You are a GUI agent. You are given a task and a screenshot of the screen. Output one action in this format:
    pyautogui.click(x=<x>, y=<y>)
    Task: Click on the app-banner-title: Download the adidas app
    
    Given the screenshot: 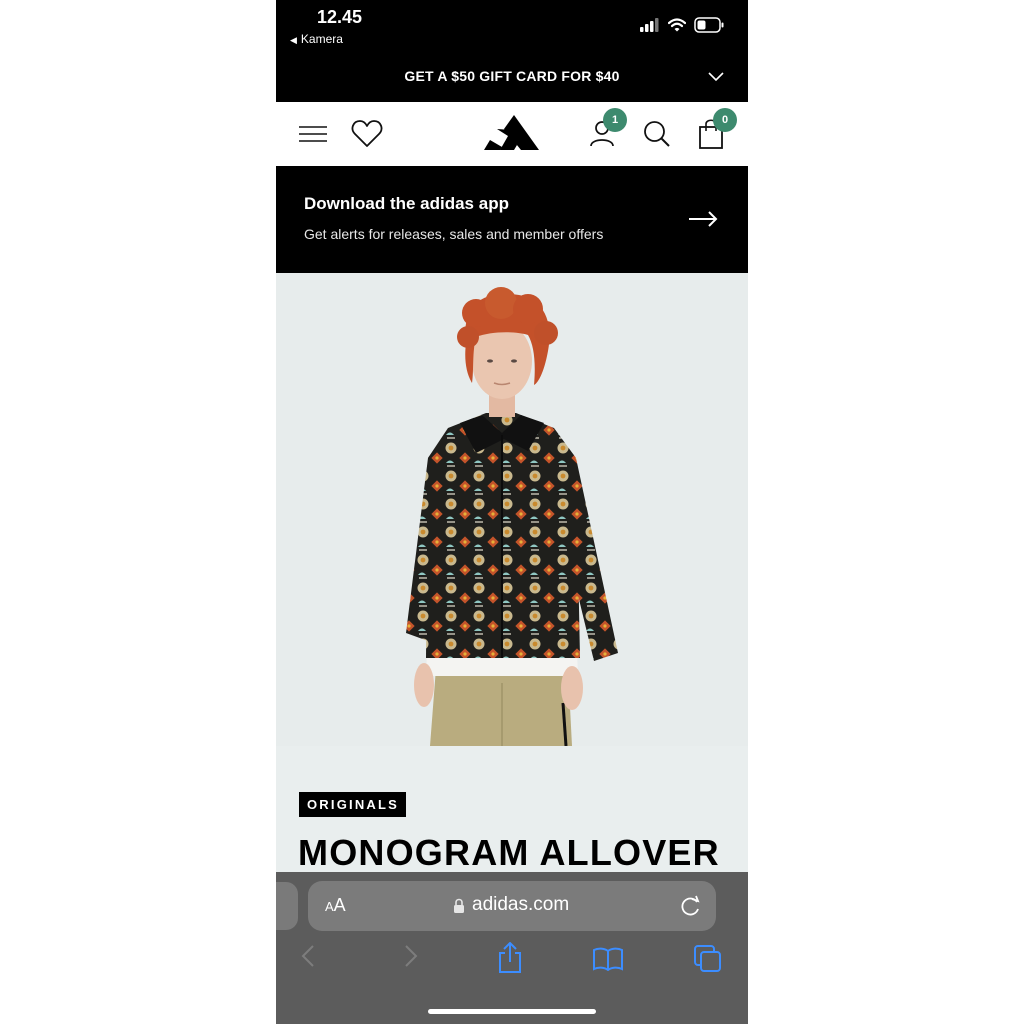 What is the action you would take?
    pyautogui.click(x=406, y=203)
    